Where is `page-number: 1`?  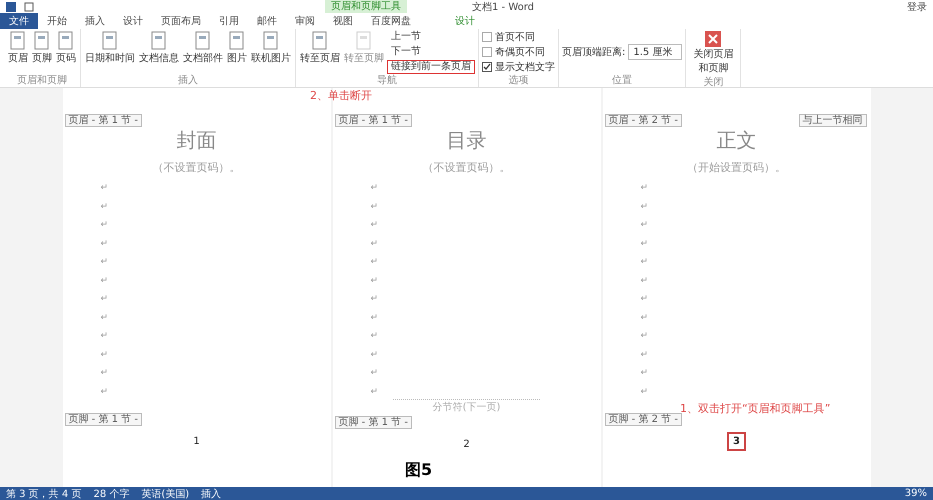
page-number: 1 is located at coordinates (196, 442).